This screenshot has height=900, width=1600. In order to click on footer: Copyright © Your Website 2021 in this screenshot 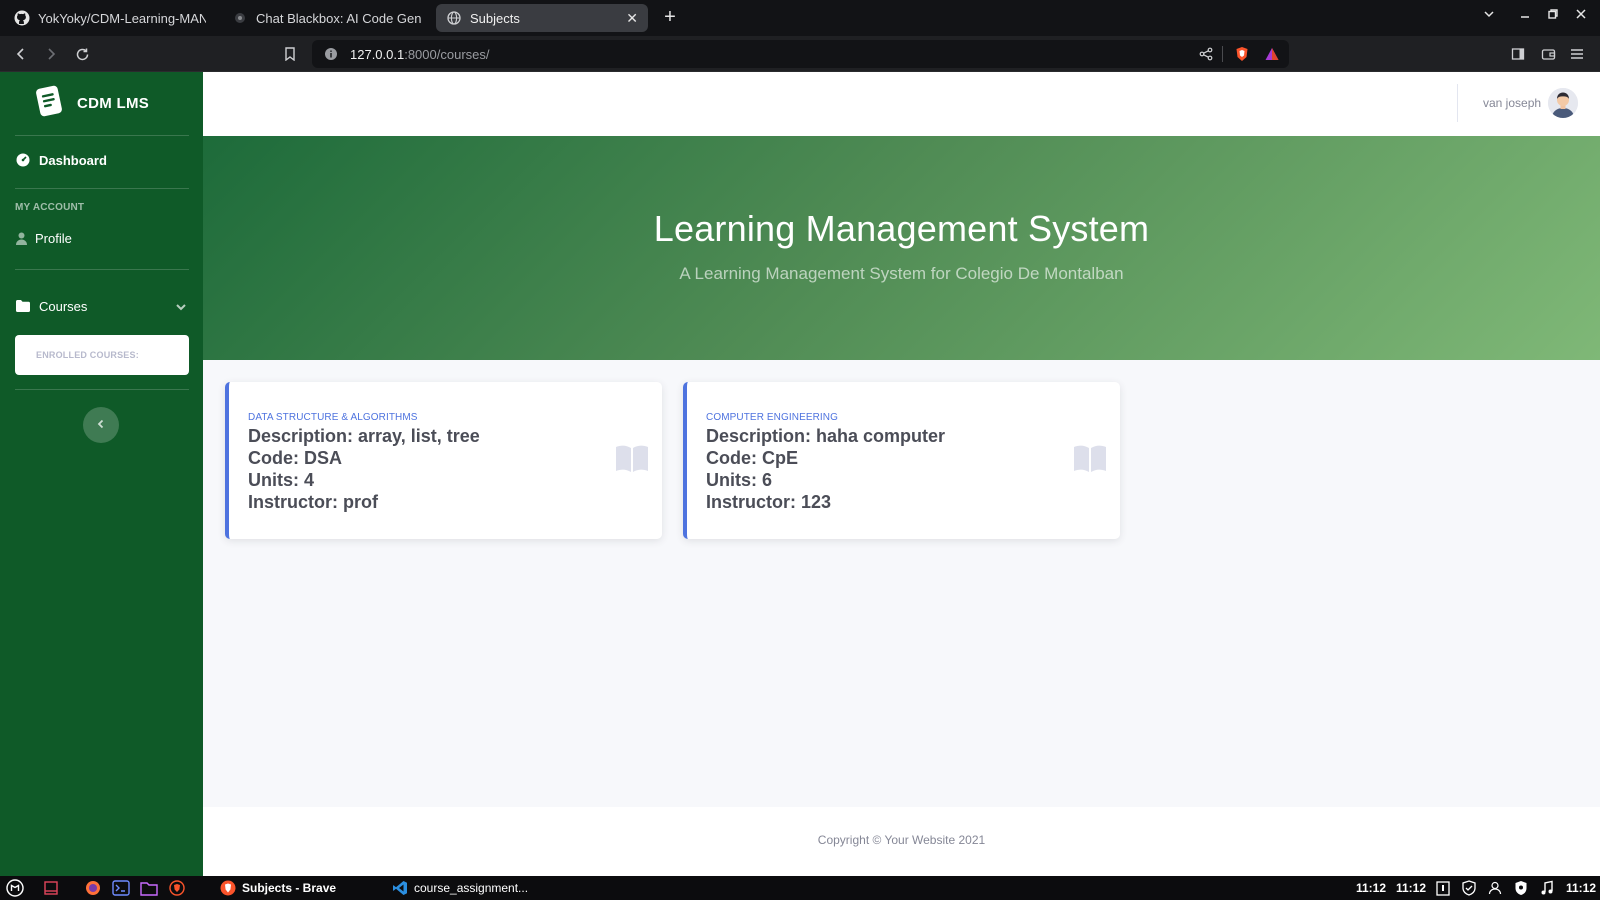, I will do `click(901, 841)`.